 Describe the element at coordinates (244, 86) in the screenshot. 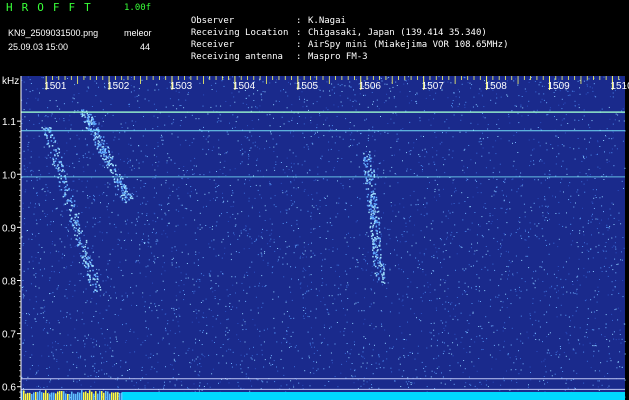

I see `x-tick-label: 1504` at that location.